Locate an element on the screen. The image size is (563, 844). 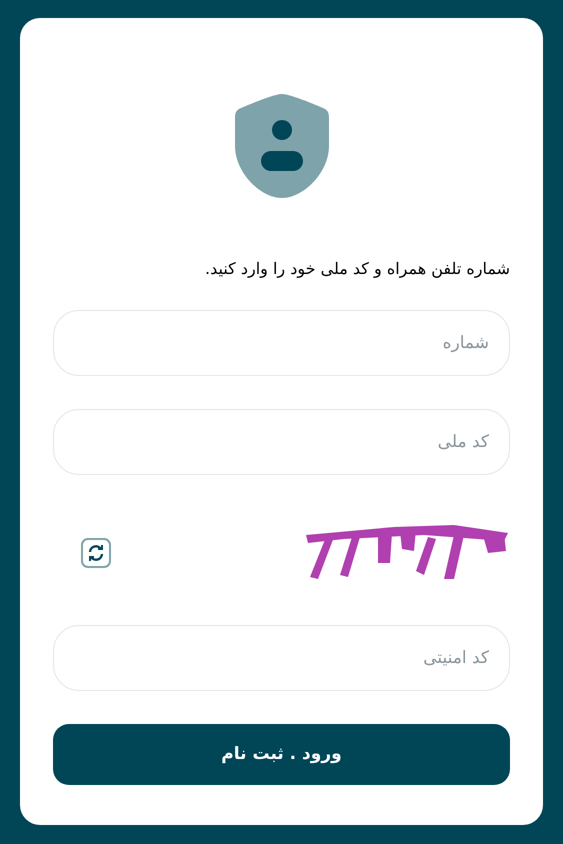
refresh-button is located at coordinates (96, 553).